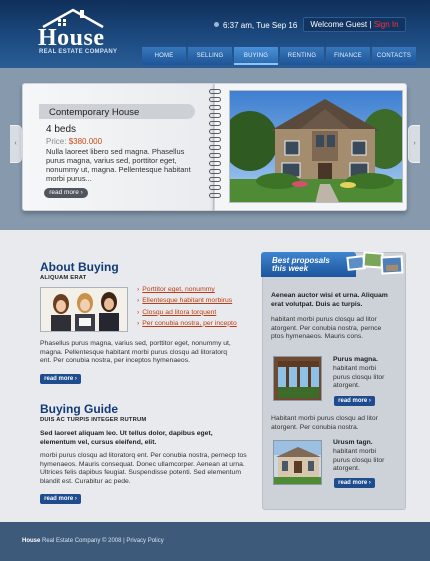  I want to click on featured-house-photo, so click(316, 146).